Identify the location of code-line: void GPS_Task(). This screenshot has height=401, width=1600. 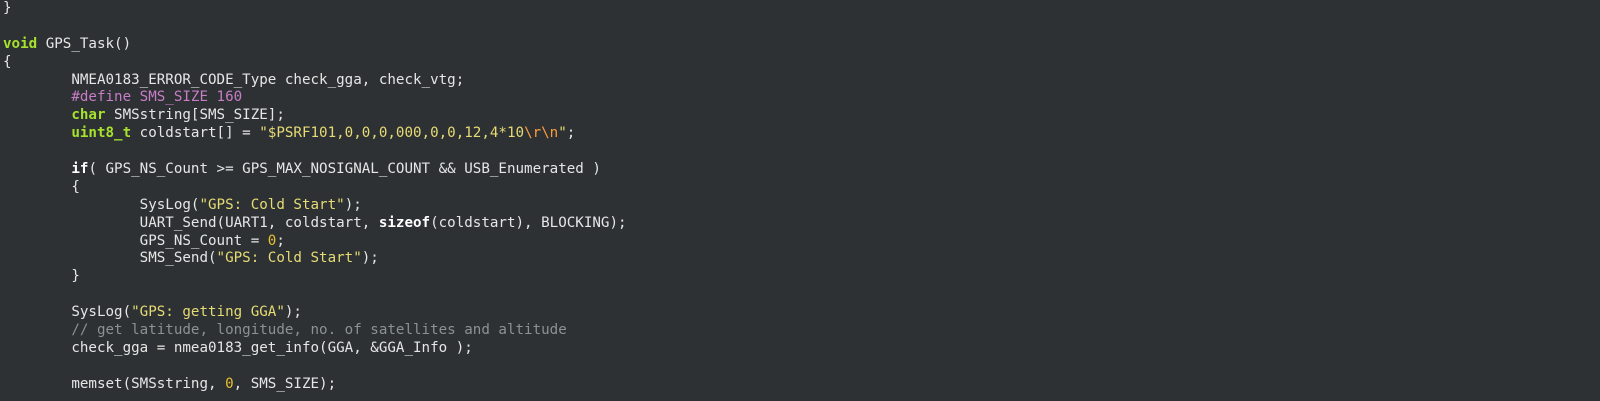
(800, 45).